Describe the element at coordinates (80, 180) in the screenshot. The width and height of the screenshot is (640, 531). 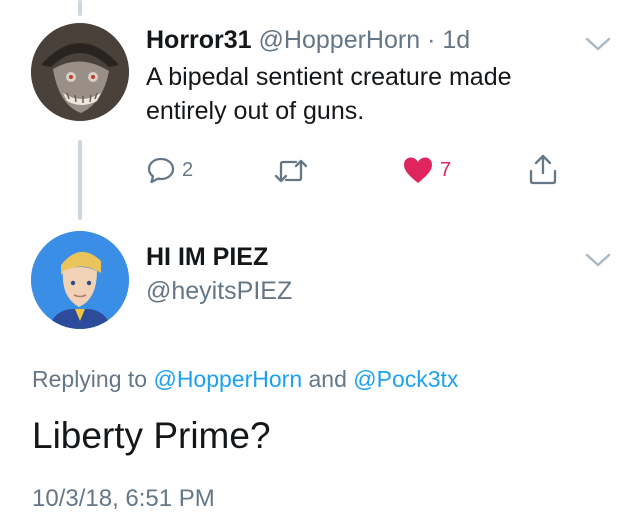
I see `thread-line-bottom` at that location.